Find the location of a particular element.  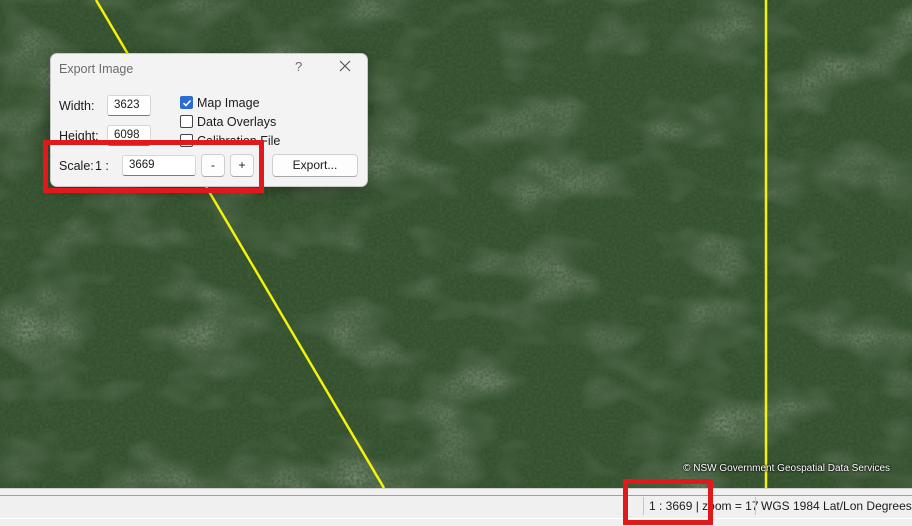

width-input: 3623 is located at coordinates (129, 105).